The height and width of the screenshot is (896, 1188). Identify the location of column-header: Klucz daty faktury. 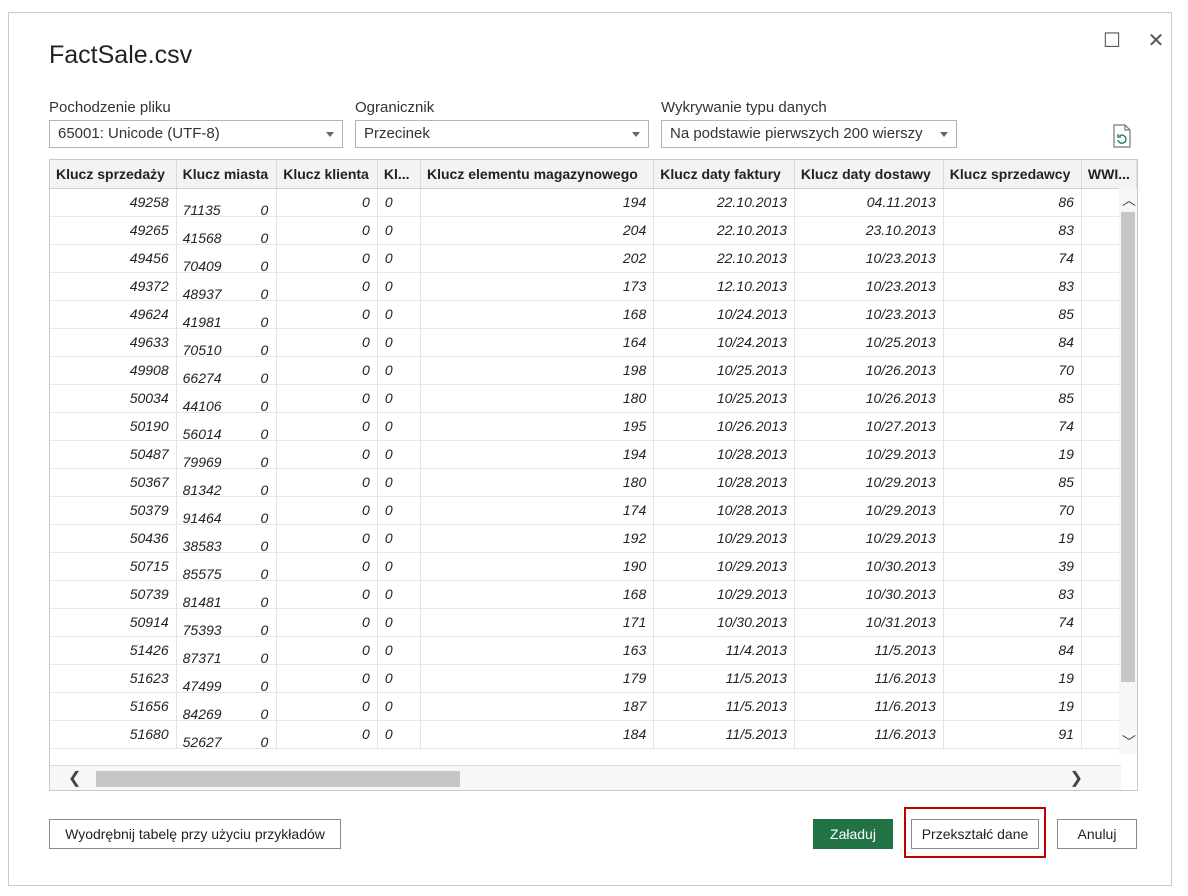
(724, 174).